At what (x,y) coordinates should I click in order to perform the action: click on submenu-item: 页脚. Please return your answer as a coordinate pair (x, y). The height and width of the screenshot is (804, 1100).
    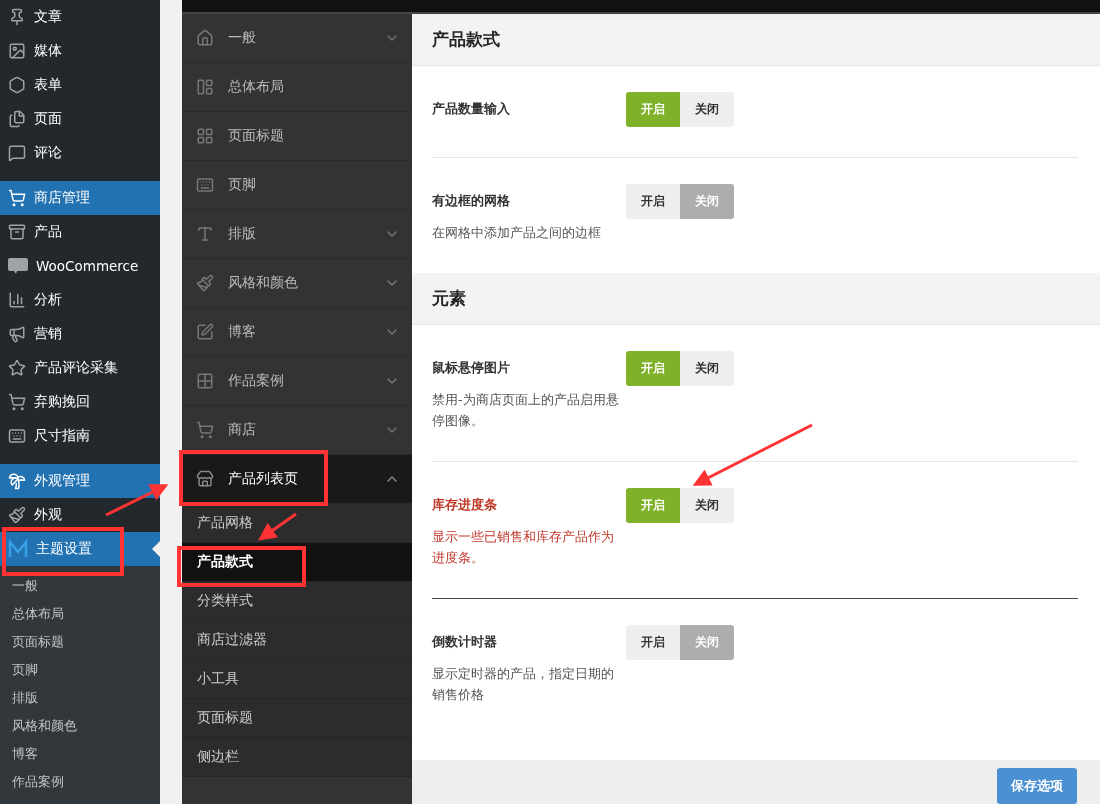
    Looking at the image, I should click on (80, 670).